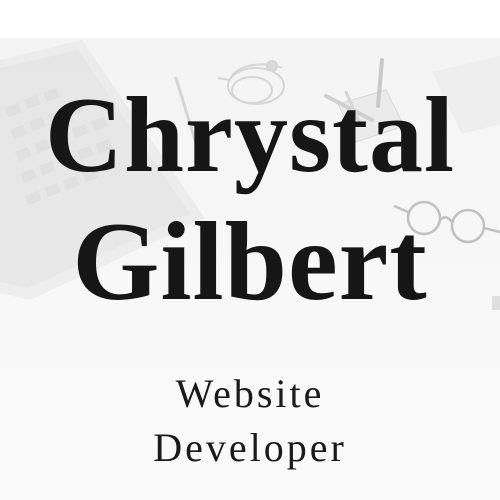 This screenshot has height=500, width=500. Describe the element at coordinates (250, 393) in the screenshot. I see `role-line-1: Website` at that location.